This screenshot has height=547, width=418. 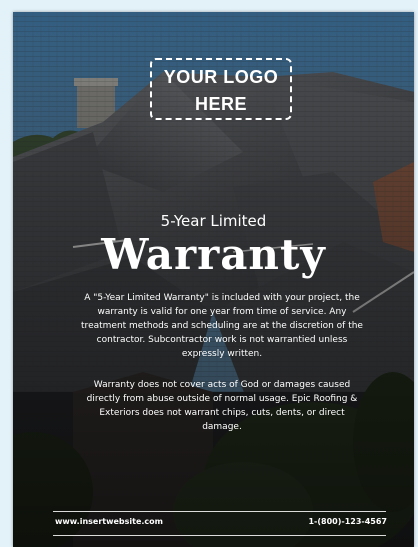 I want to click on logo-placeholder: YOUR LOGO HERE, so click(x=221, y=89).